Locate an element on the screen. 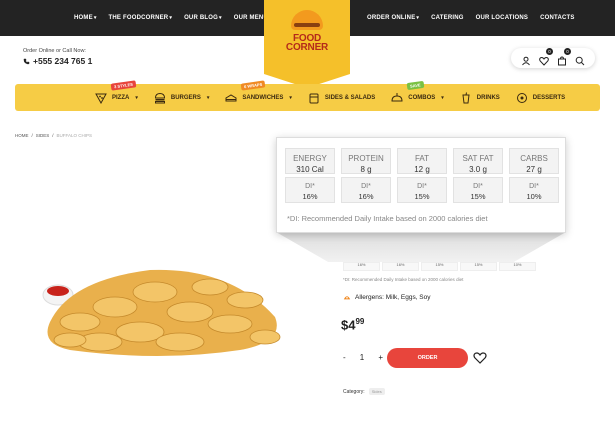 The image size is (615, 430). quantity-plus-button: + is located at coordinates (380, 357).